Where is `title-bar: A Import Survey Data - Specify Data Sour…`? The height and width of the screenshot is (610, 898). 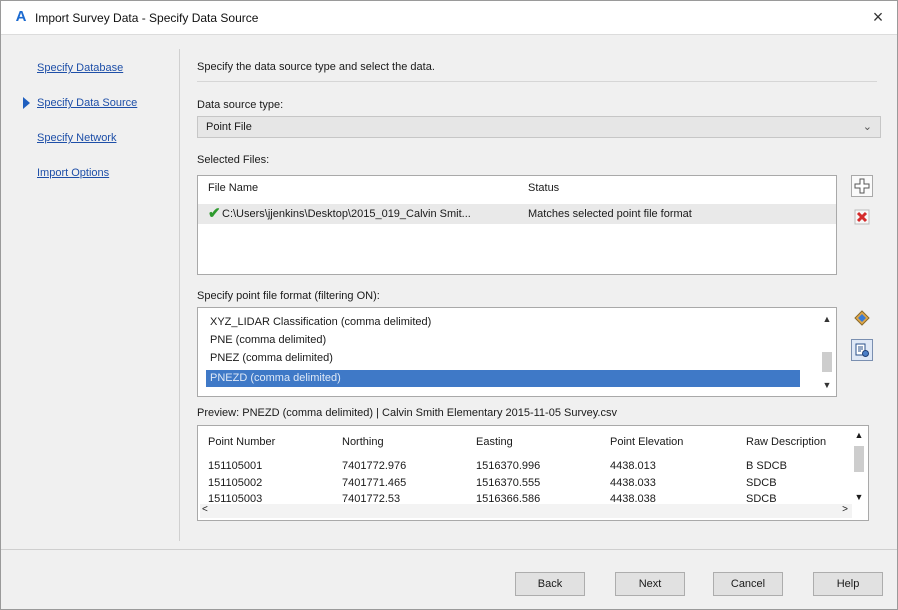
title-bar: A Import Survey Data - Specify Data Sour… is located at coordinates (449, 18).